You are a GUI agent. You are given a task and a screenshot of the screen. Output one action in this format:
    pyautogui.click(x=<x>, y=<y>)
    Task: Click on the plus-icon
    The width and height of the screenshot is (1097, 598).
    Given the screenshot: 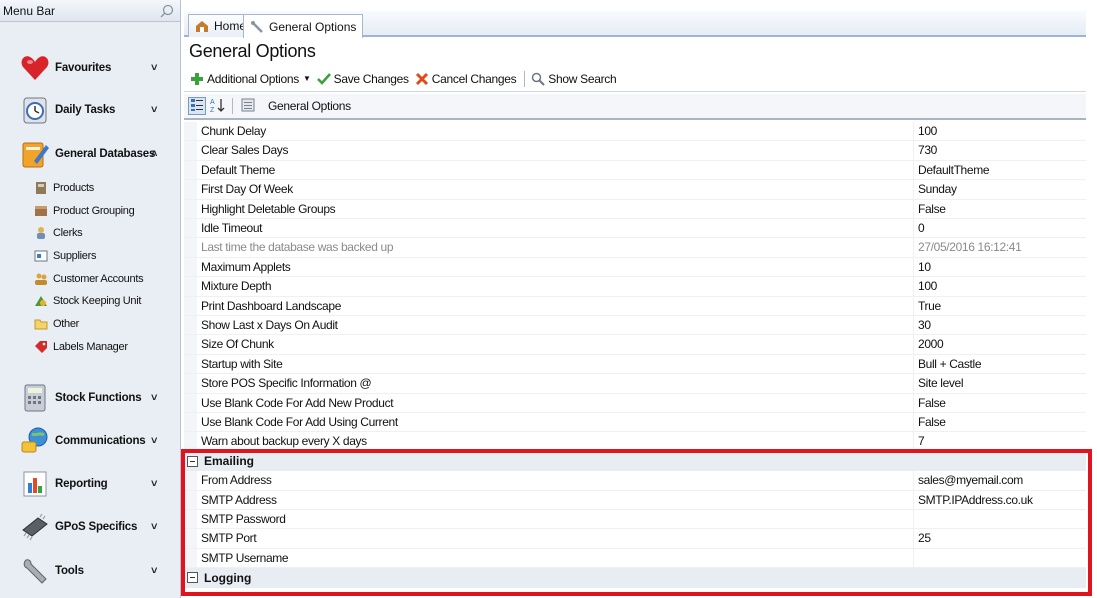 What is the action you would take?
    pyautogui.click(x=197, y=79)
    